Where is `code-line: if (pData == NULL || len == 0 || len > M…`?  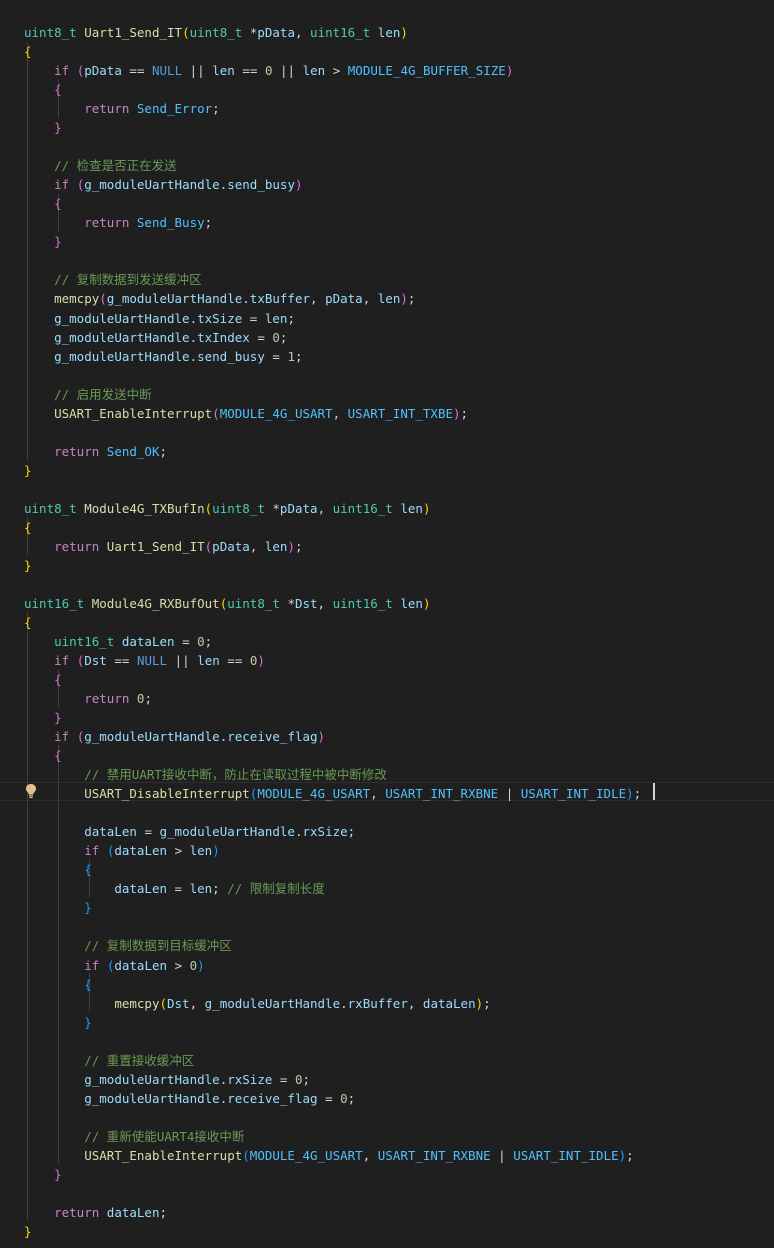 code-line: if (pData == NULL || len == 0 || len > M… is located at coordinates (284, 71).